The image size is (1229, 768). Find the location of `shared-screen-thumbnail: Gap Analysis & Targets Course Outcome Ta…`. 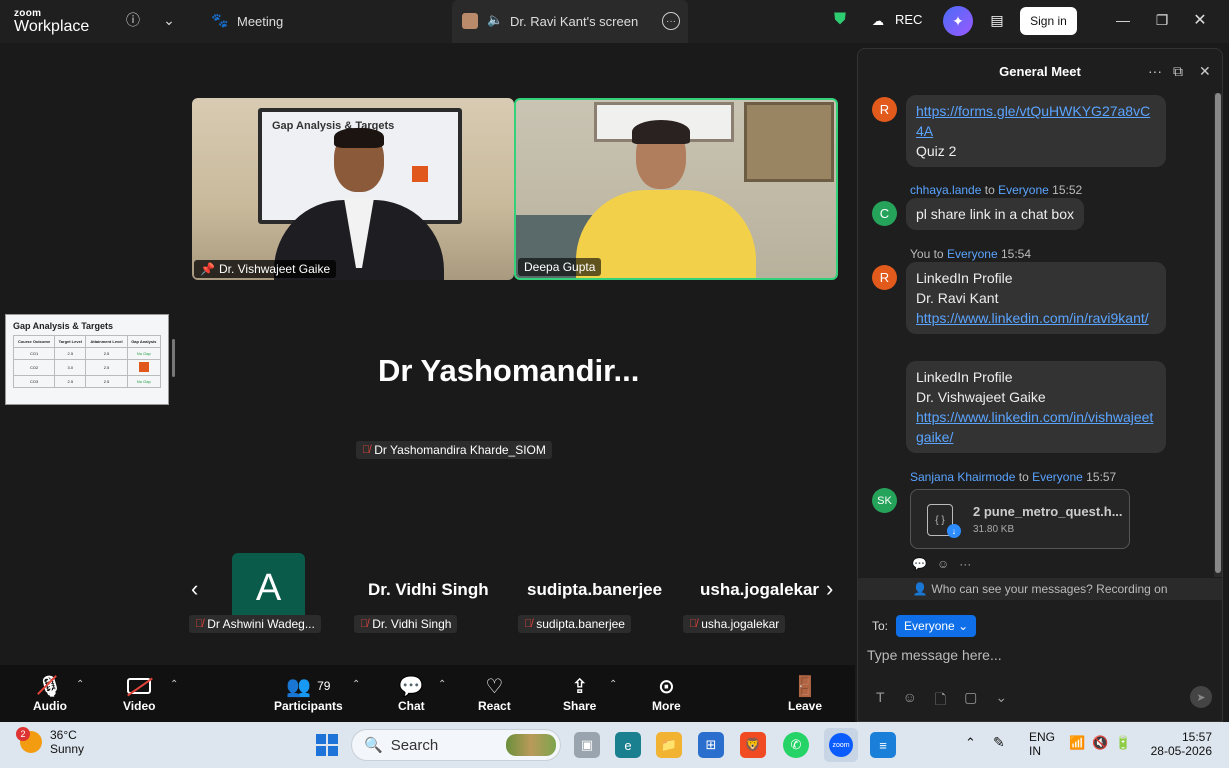

shared-screen-thumbnail: Gap Analysis & Targets Course Outcome Ta… is located at coordinates (87, 359).